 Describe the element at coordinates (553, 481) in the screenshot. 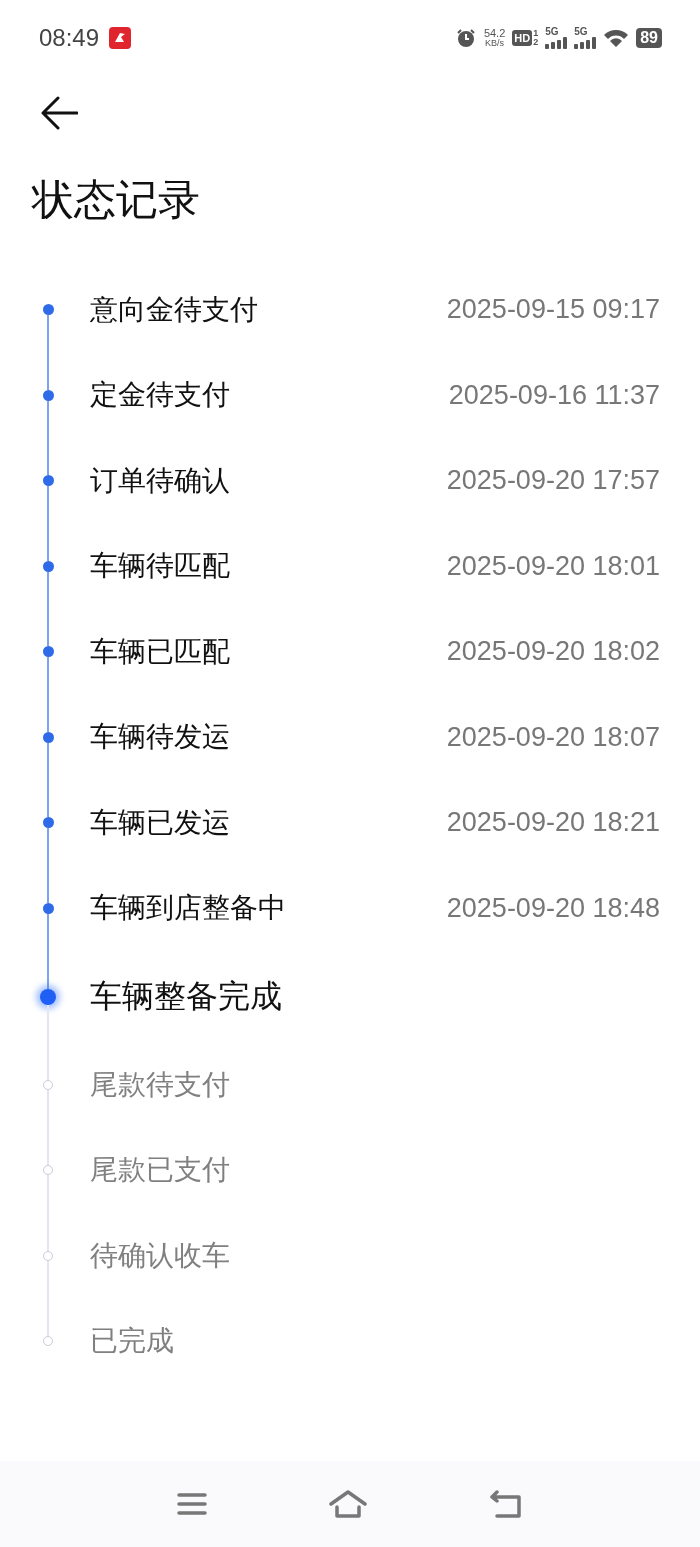

I see `step-time: 2025-09-20 17:57` at that location.